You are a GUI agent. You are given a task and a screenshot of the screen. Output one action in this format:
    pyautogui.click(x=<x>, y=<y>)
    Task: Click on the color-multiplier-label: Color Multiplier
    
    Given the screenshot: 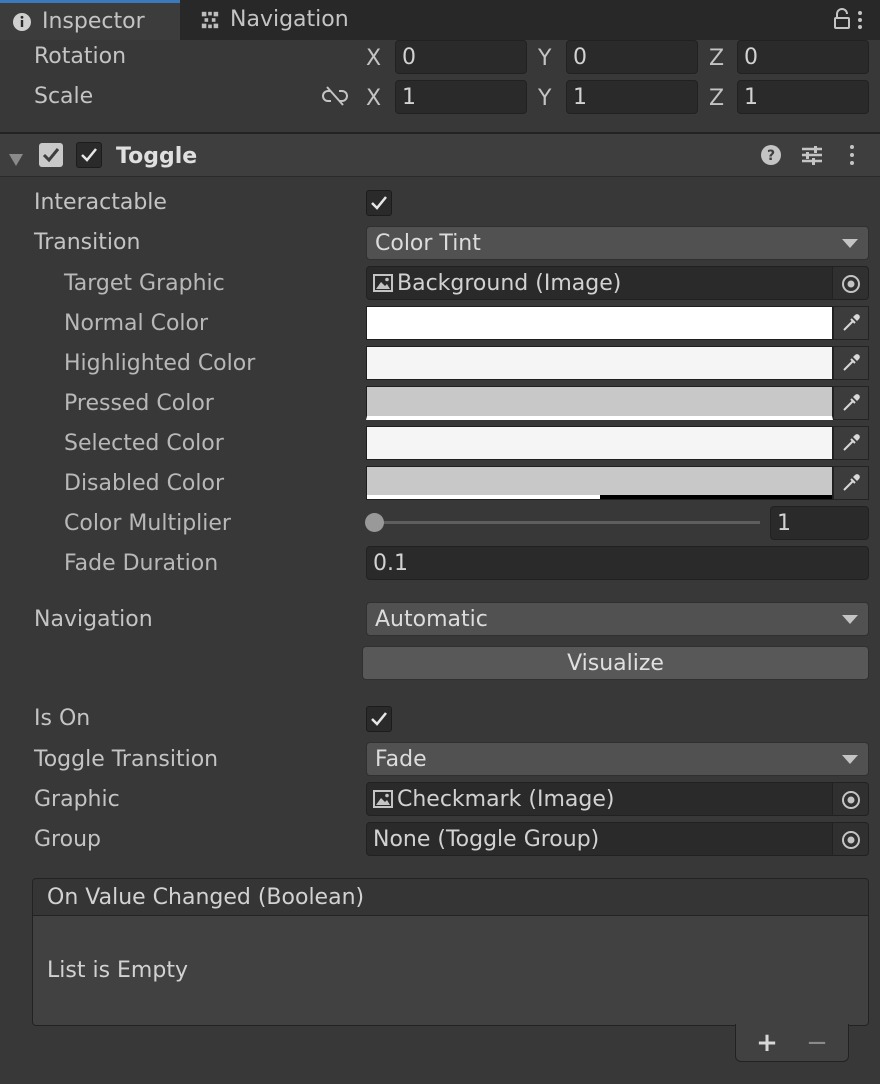 What is the action you would take?
    pyautogui.click(x=147, y=523)
    